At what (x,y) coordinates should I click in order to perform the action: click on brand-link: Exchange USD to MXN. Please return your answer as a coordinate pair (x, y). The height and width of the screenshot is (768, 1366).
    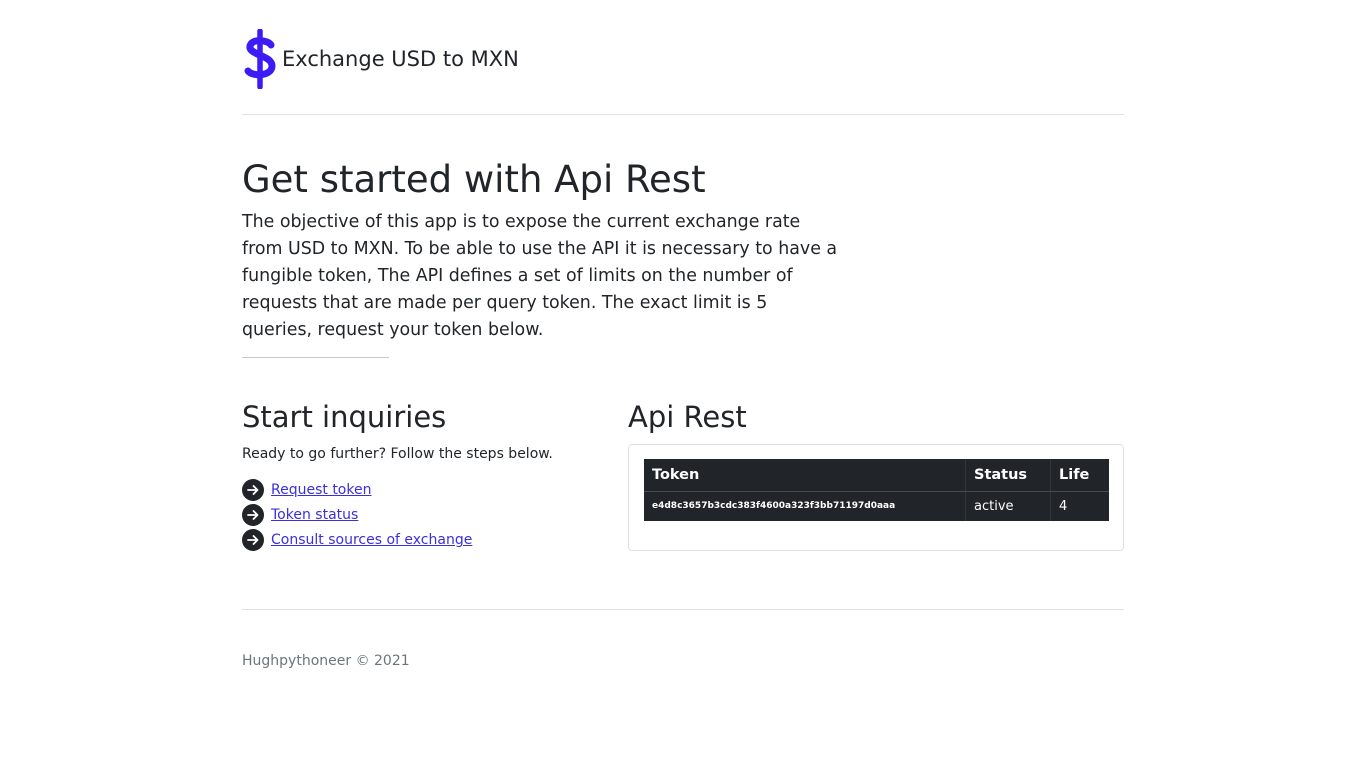
    Looking at the image, I should click on (380, 59).